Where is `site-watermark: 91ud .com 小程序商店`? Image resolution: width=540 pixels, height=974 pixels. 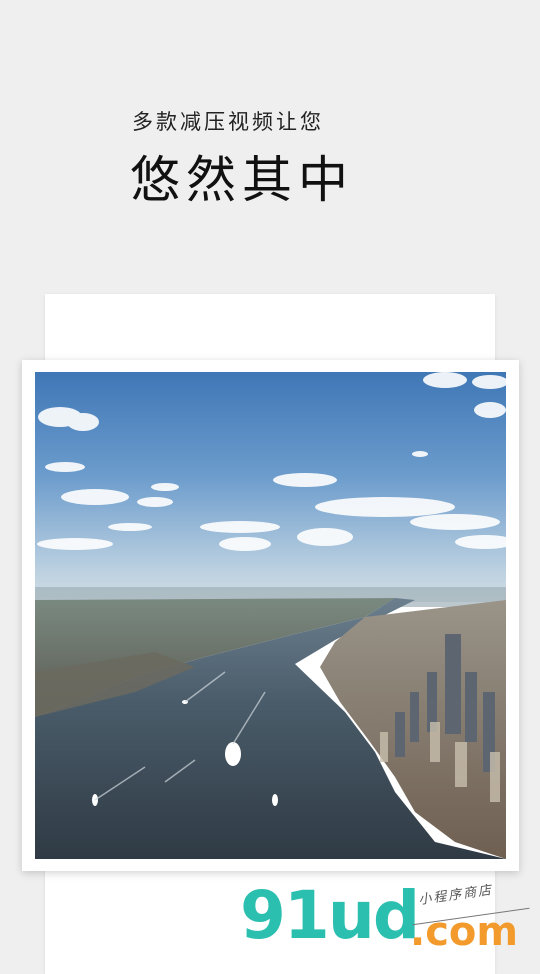 site-watermark: 91ud .com 小程序商店 is located at coordinates (390, 920).